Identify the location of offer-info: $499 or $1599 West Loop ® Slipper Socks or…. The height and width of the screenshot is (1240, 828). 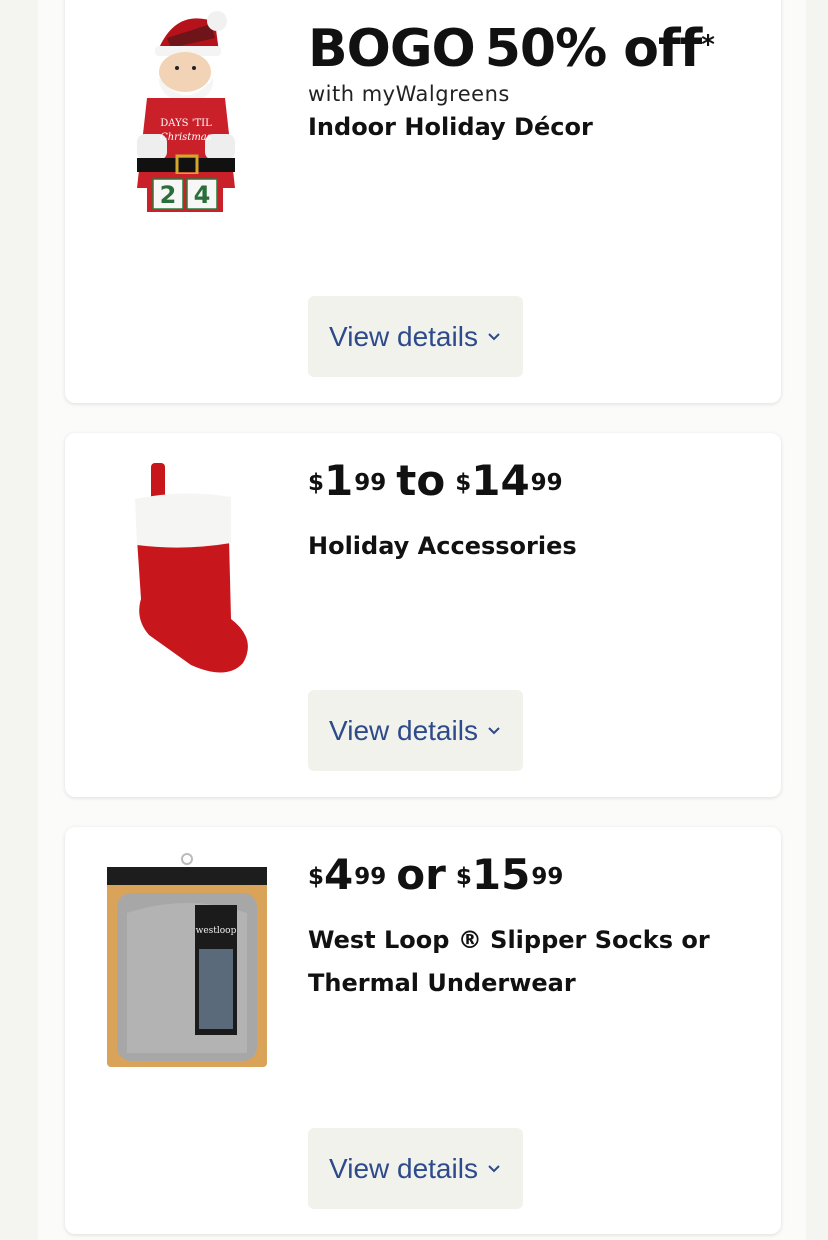
(529, 925).